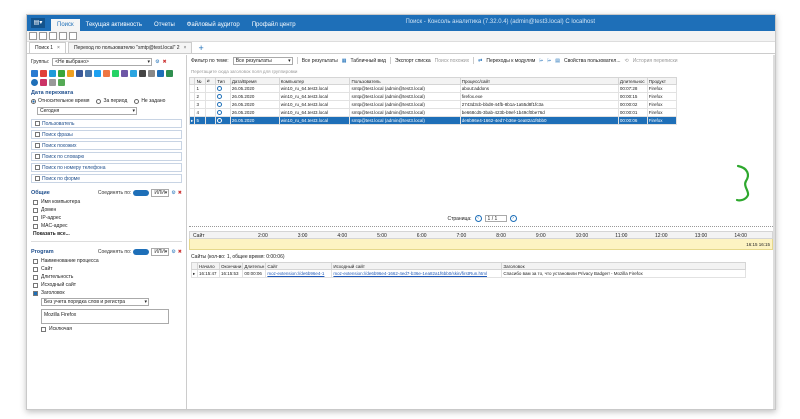 The image size is (800, 419). Describe the element at coordinates (210, 81) in the screenshot. I see `col-attachment: ⌀` at that location.